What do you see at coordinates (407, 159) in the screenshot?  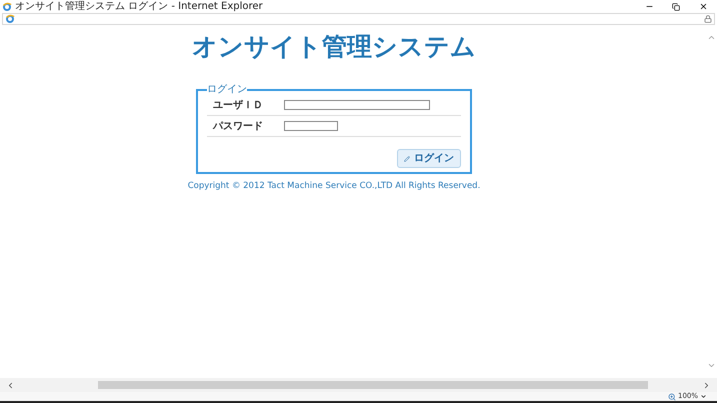 I see `pencil-icon` at bounding box center [407, 159].